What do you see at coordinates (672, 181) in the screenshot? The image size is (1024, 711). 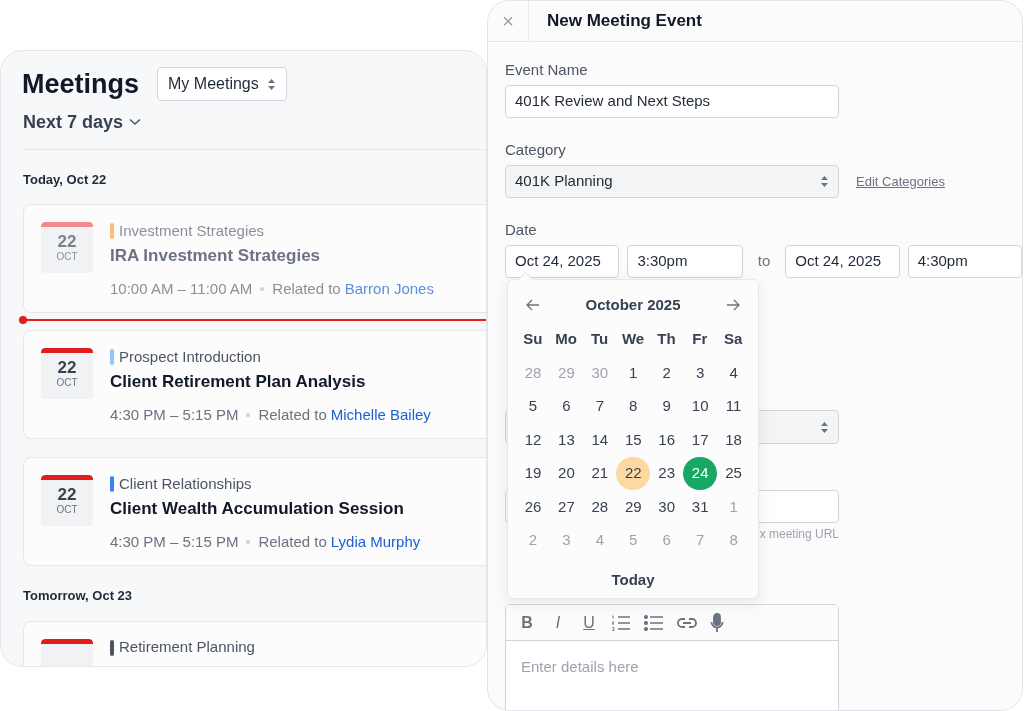 I see `category-select: 401K Planning` at bounding box center [672, 181].